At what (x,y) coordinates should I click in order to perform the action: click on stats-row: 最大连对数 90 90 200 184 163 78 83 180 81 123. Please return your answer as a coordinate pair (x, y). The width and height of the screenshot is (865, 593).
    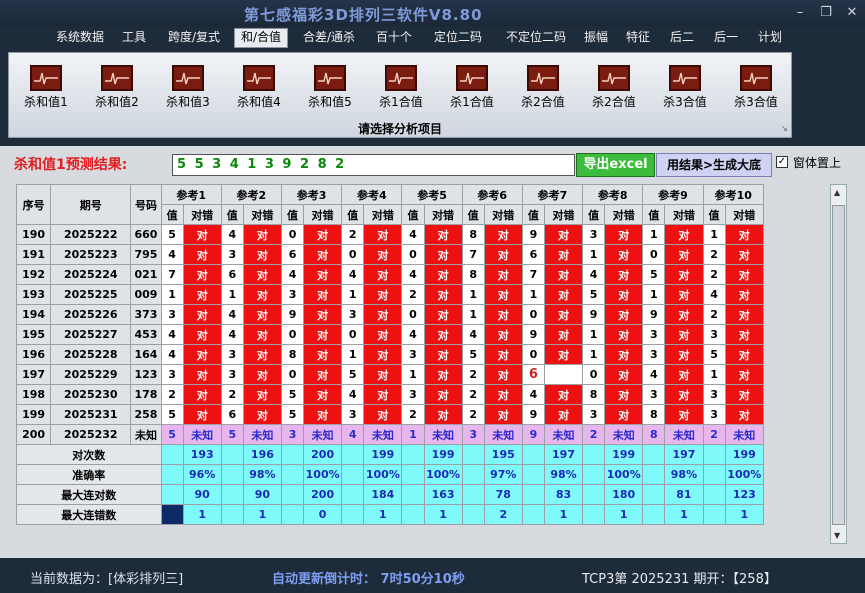
    Looking at the image, I should click on (390, 494).